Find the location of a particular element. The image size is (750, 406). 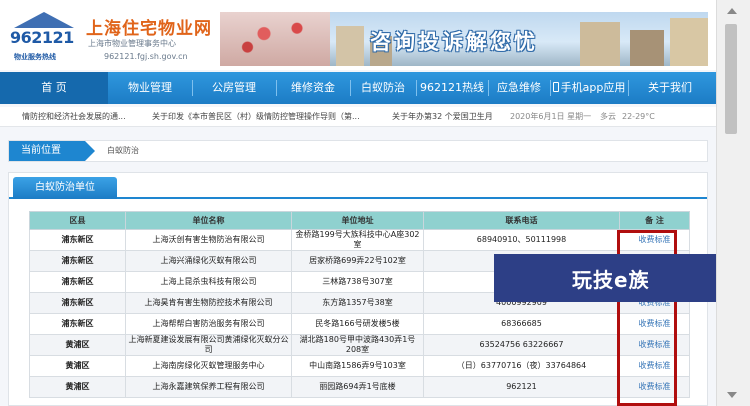

logo-caption: 物业服务热线 is located at coordinates (35, 57).